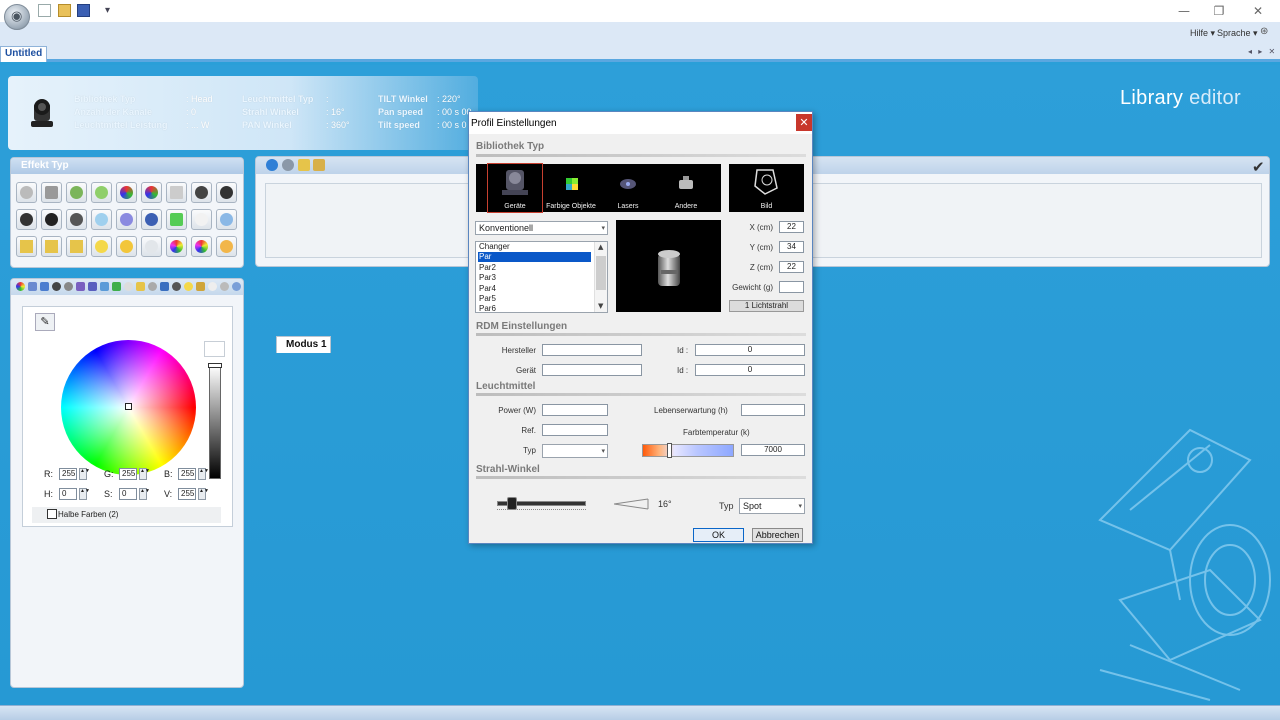 The width and height of the screenshot is (1280, 720). What do you see at coordinates (718, 535) in the screenshot?
I see `ok-button: OK` at bounding box center [718, 535].